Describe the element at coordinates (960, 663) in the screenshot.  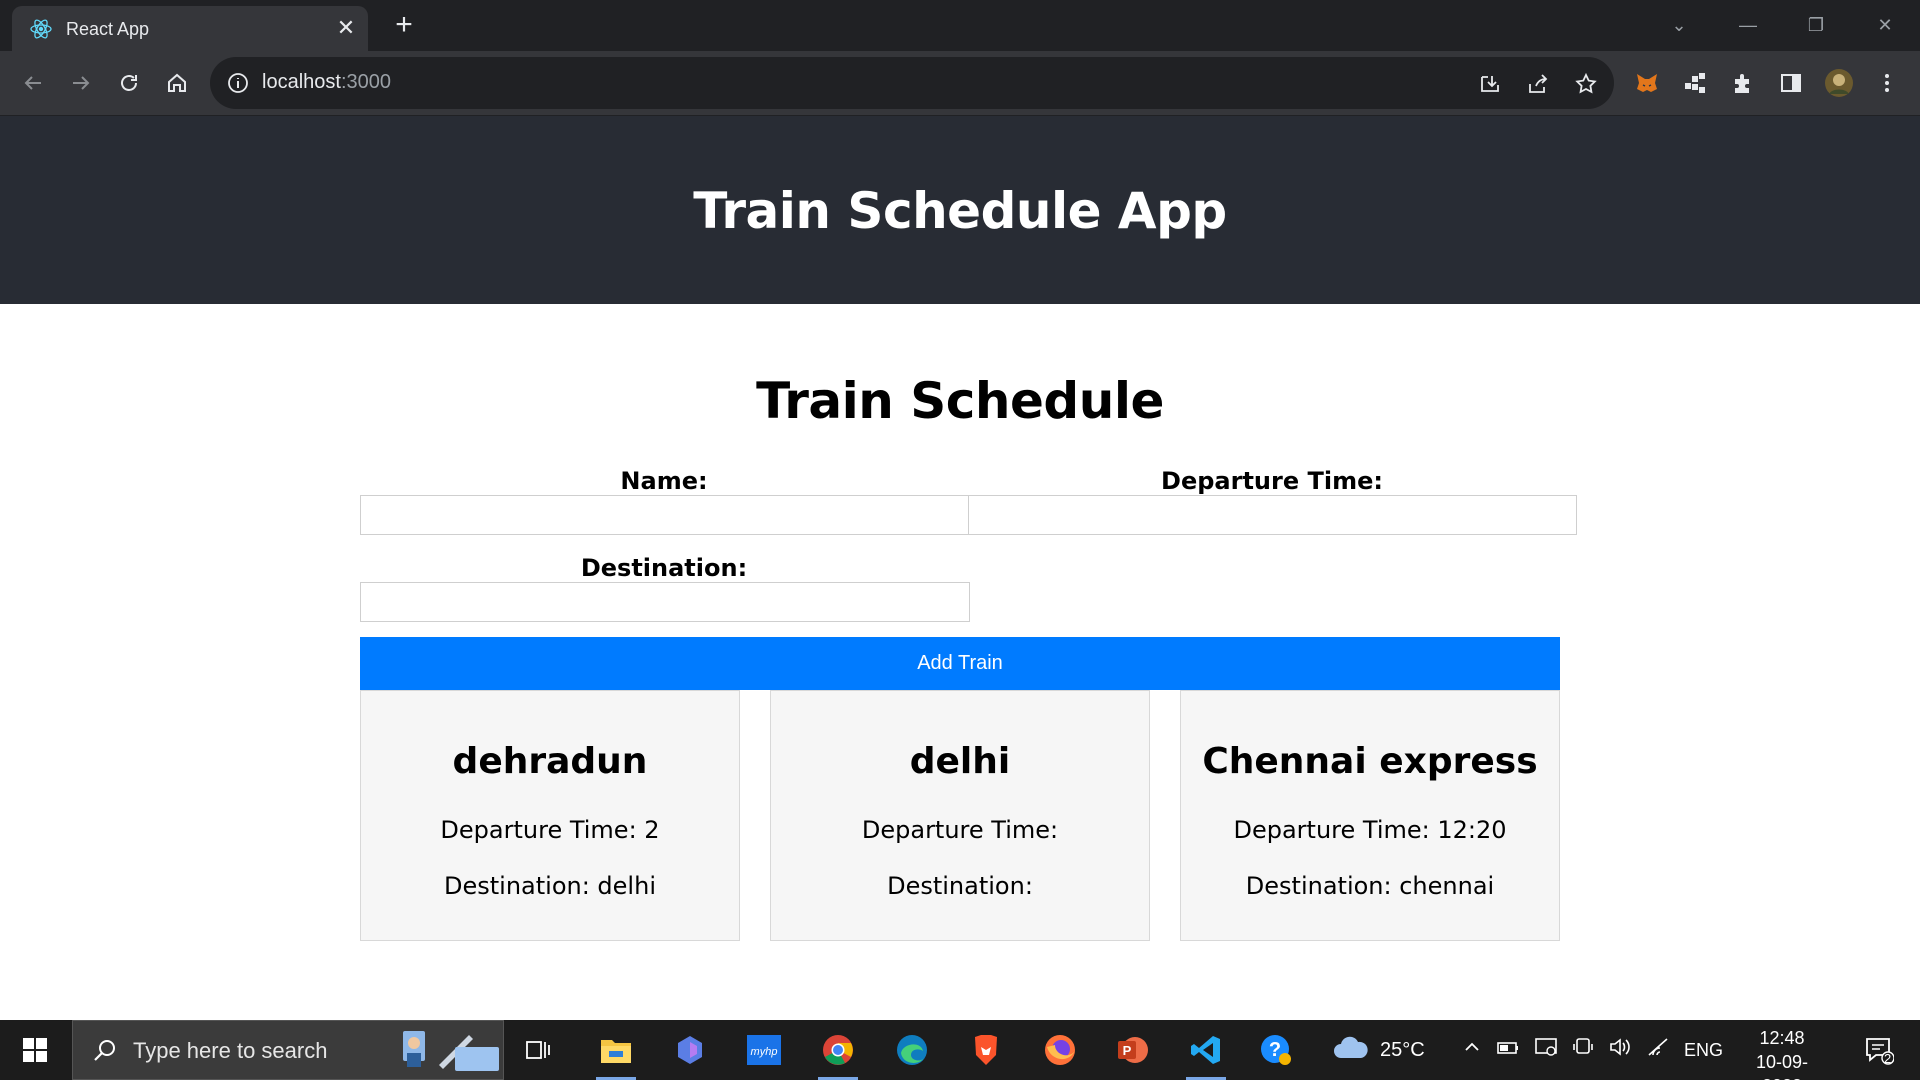
I see `add-train-button: Add Train` at that location.